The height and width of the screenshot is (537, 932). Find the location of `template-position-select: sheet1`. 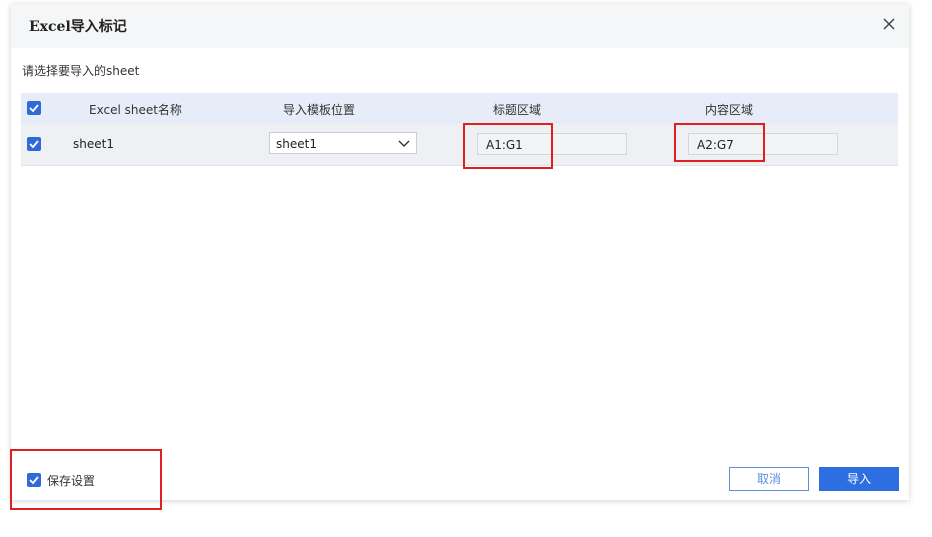

template-position-select: sheet1 is located at coordinates (343, 143).